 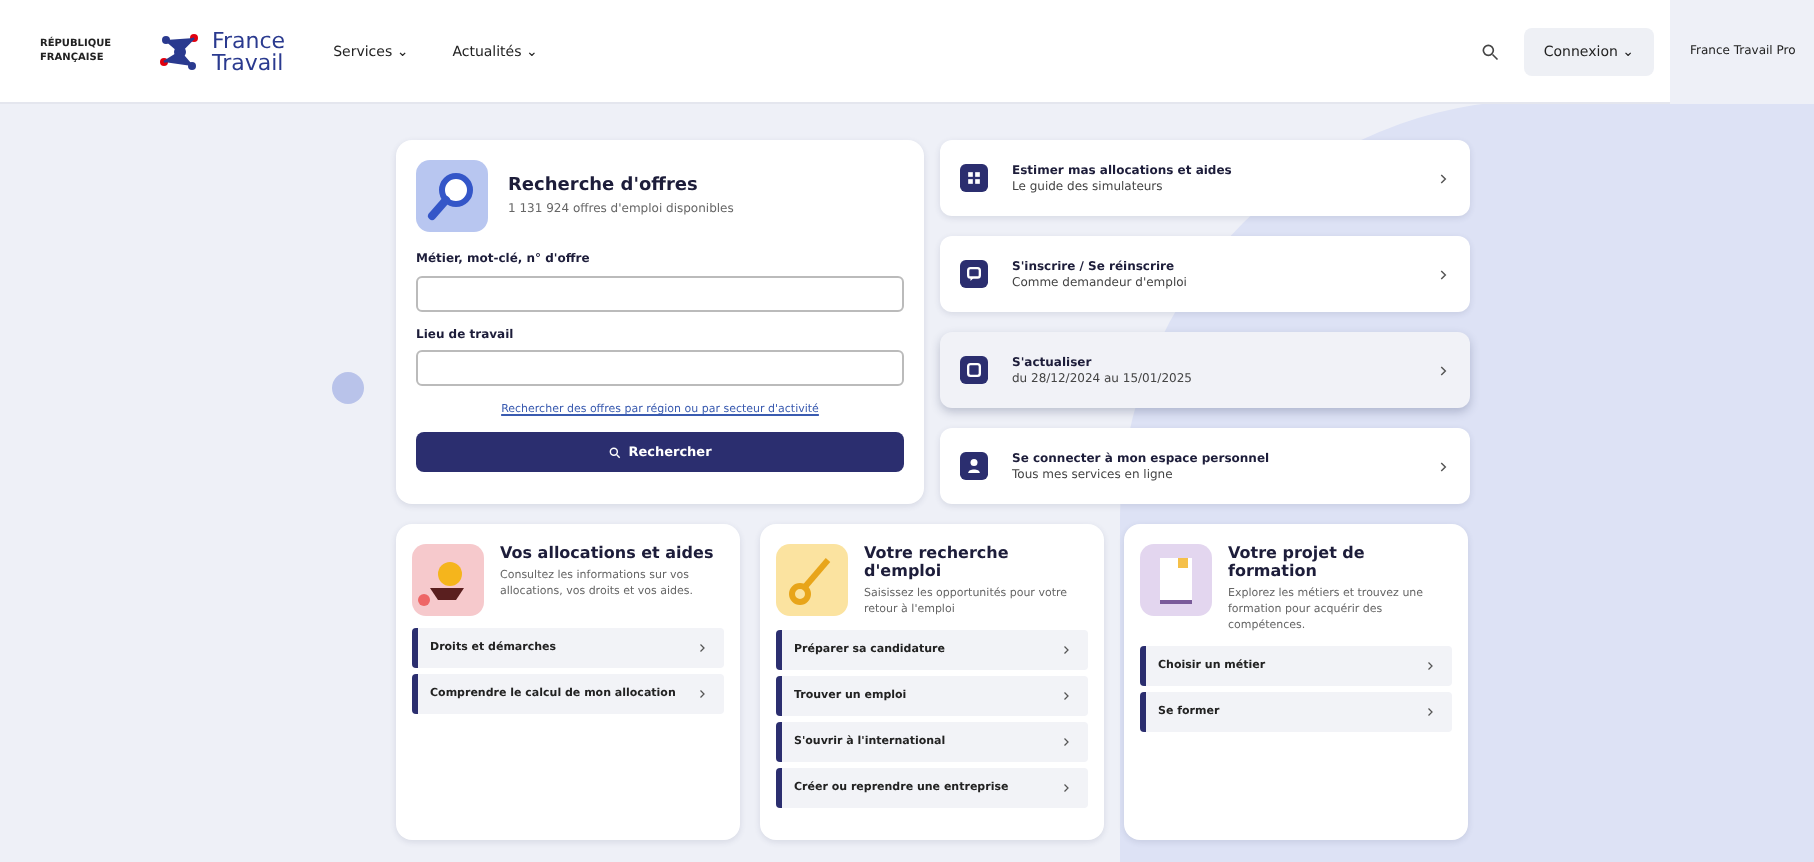 What do you see at coordinates (974, 466) in the screenshot?
I see `person-icon` at bounding box center [974, 466].